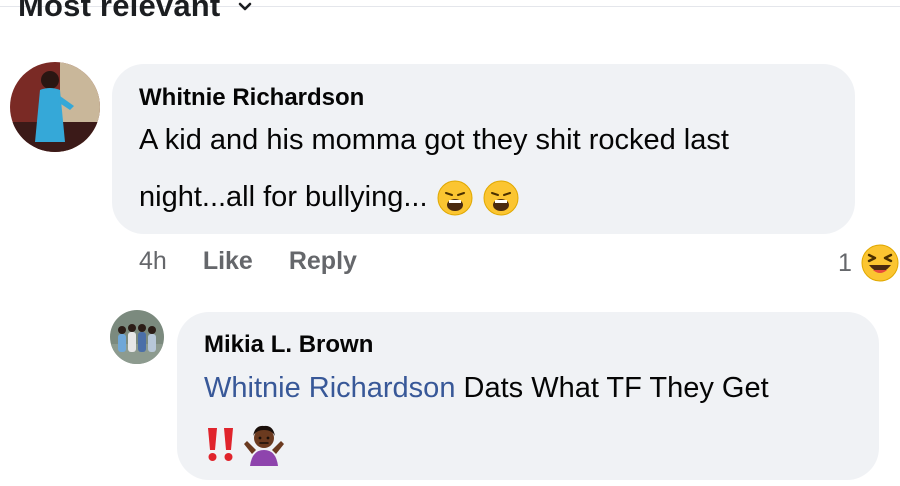  I want to click on laughing-face-icon, so click(880, 263).